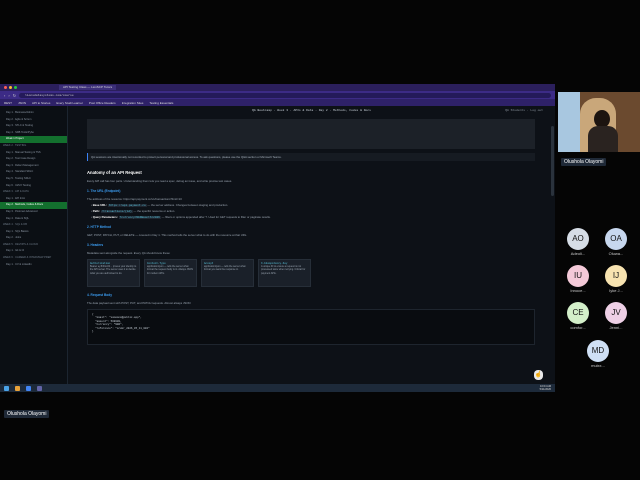 The height and width of the screenshot is (480, 640). I want to click on sidebar-item: Day 5 · Testing SDLC, so click(33, 179).